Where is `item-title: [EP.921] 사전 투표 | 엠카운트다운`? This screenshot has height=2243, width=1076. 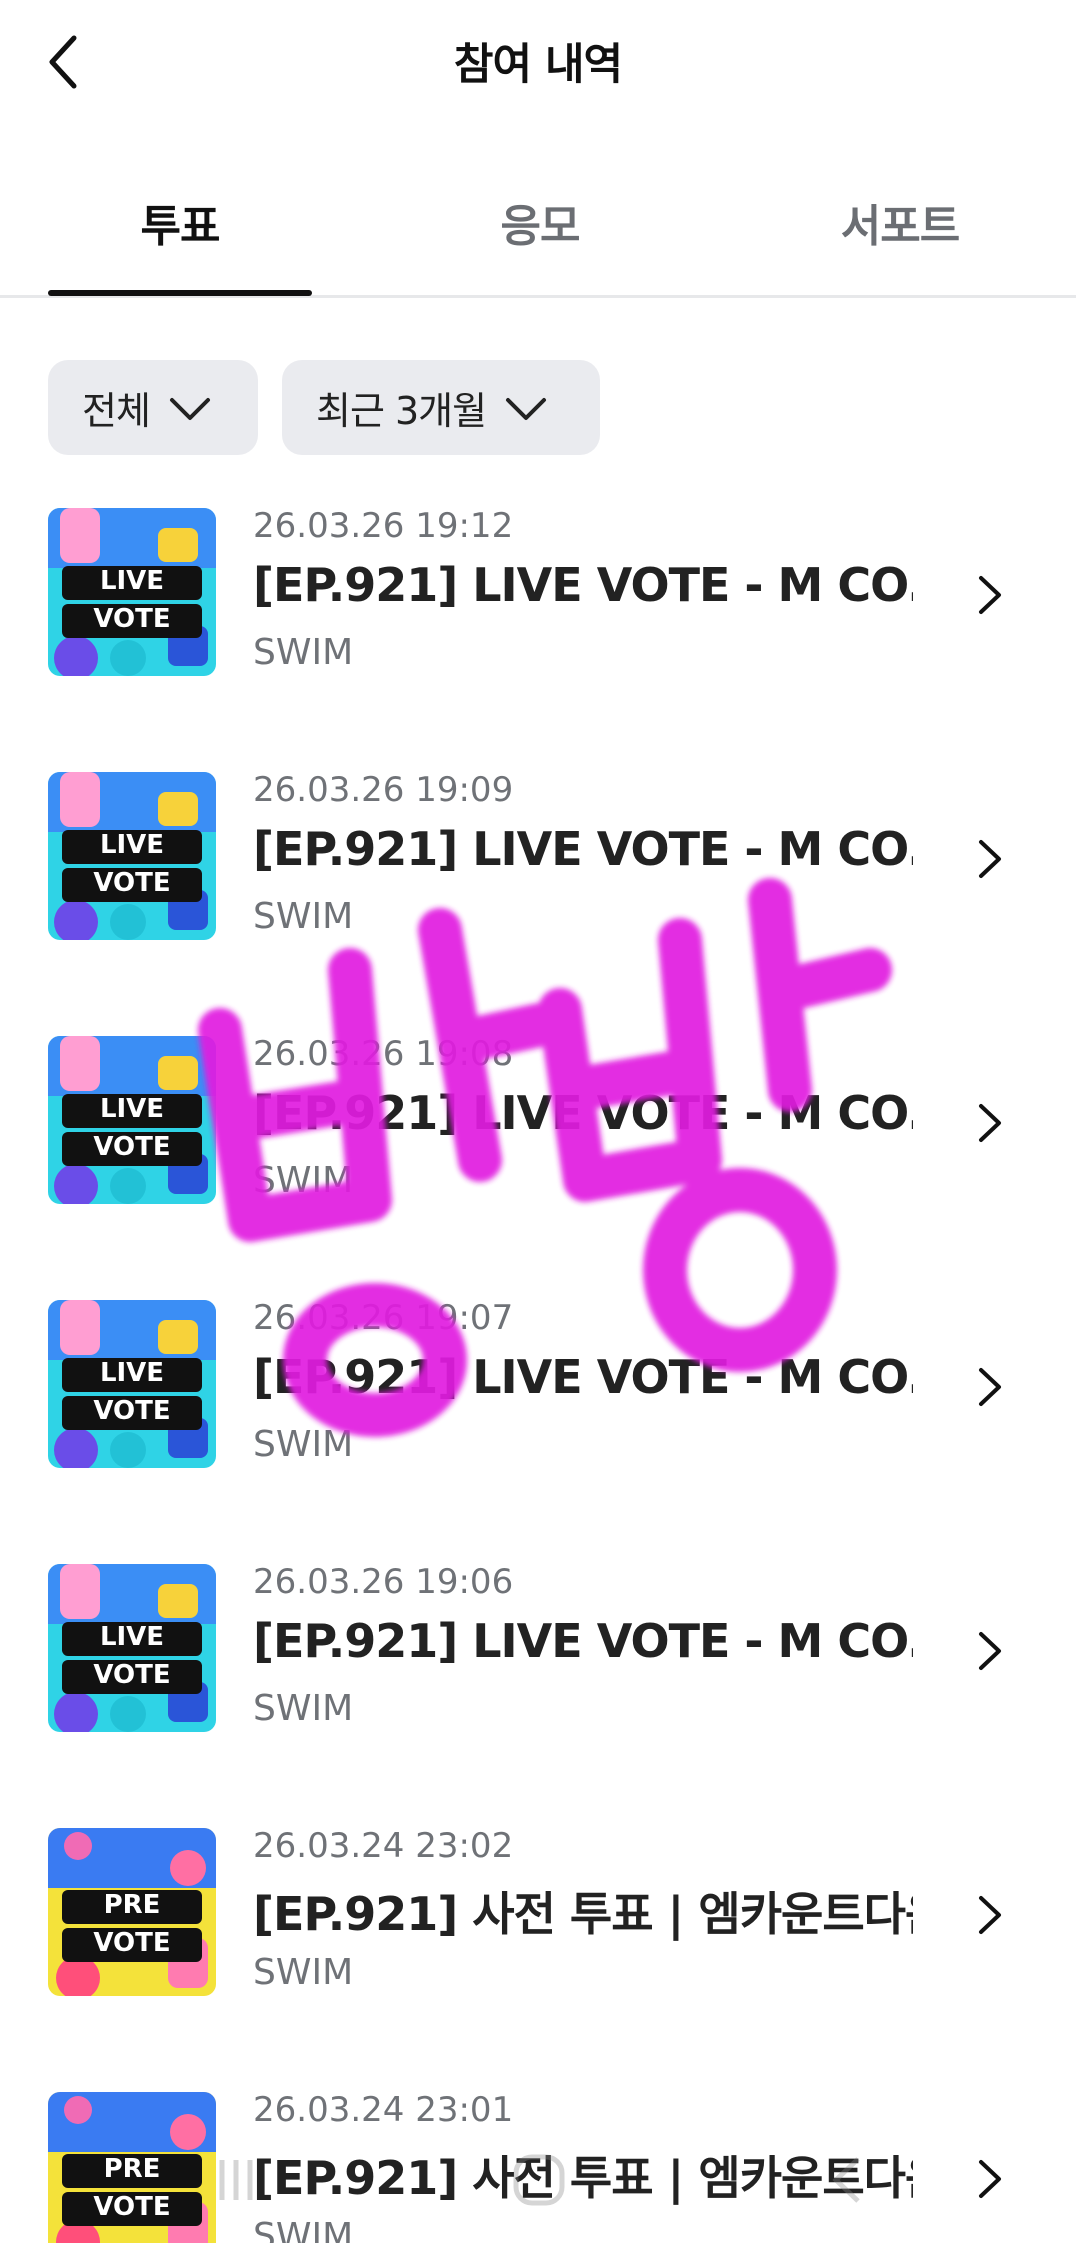
item-title: [EP.921] 사전 투표 | 엠카운트다운 is located at coordinates (583, 1914).